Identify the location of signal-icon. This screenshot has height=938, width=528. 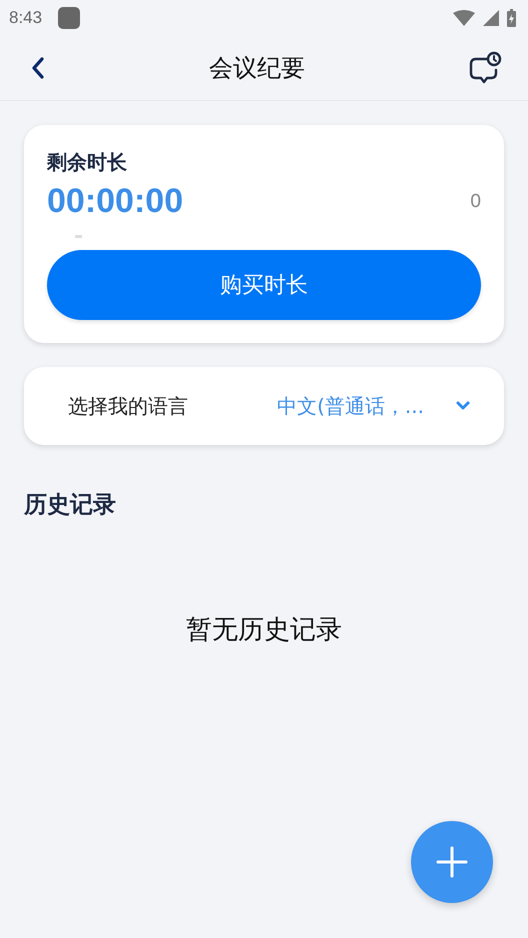
(491, 18).